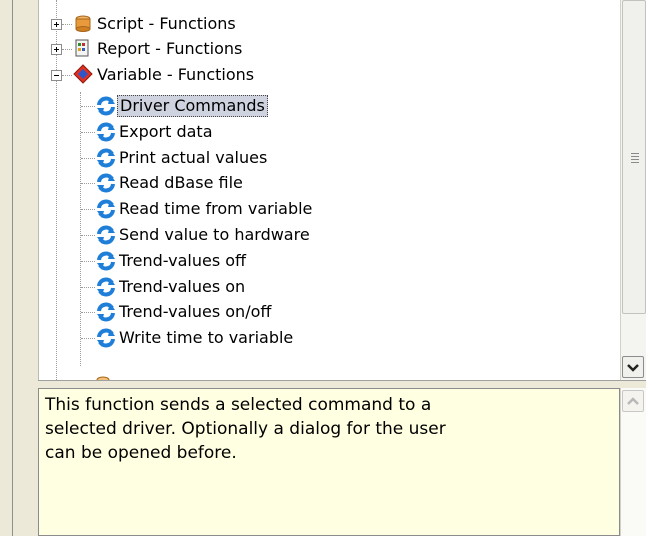  I want to click on tree-item-function: Export data, so click(166, 132).